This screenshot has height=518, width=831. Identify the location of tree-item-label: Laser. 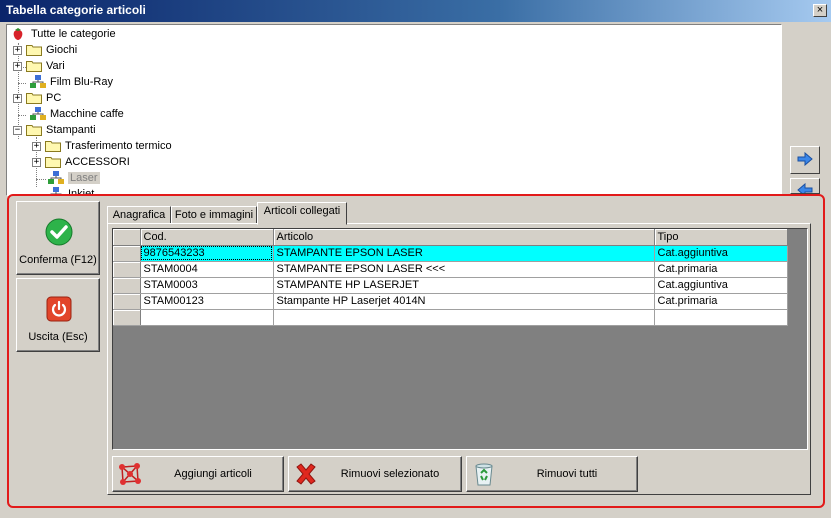
(84, 178).